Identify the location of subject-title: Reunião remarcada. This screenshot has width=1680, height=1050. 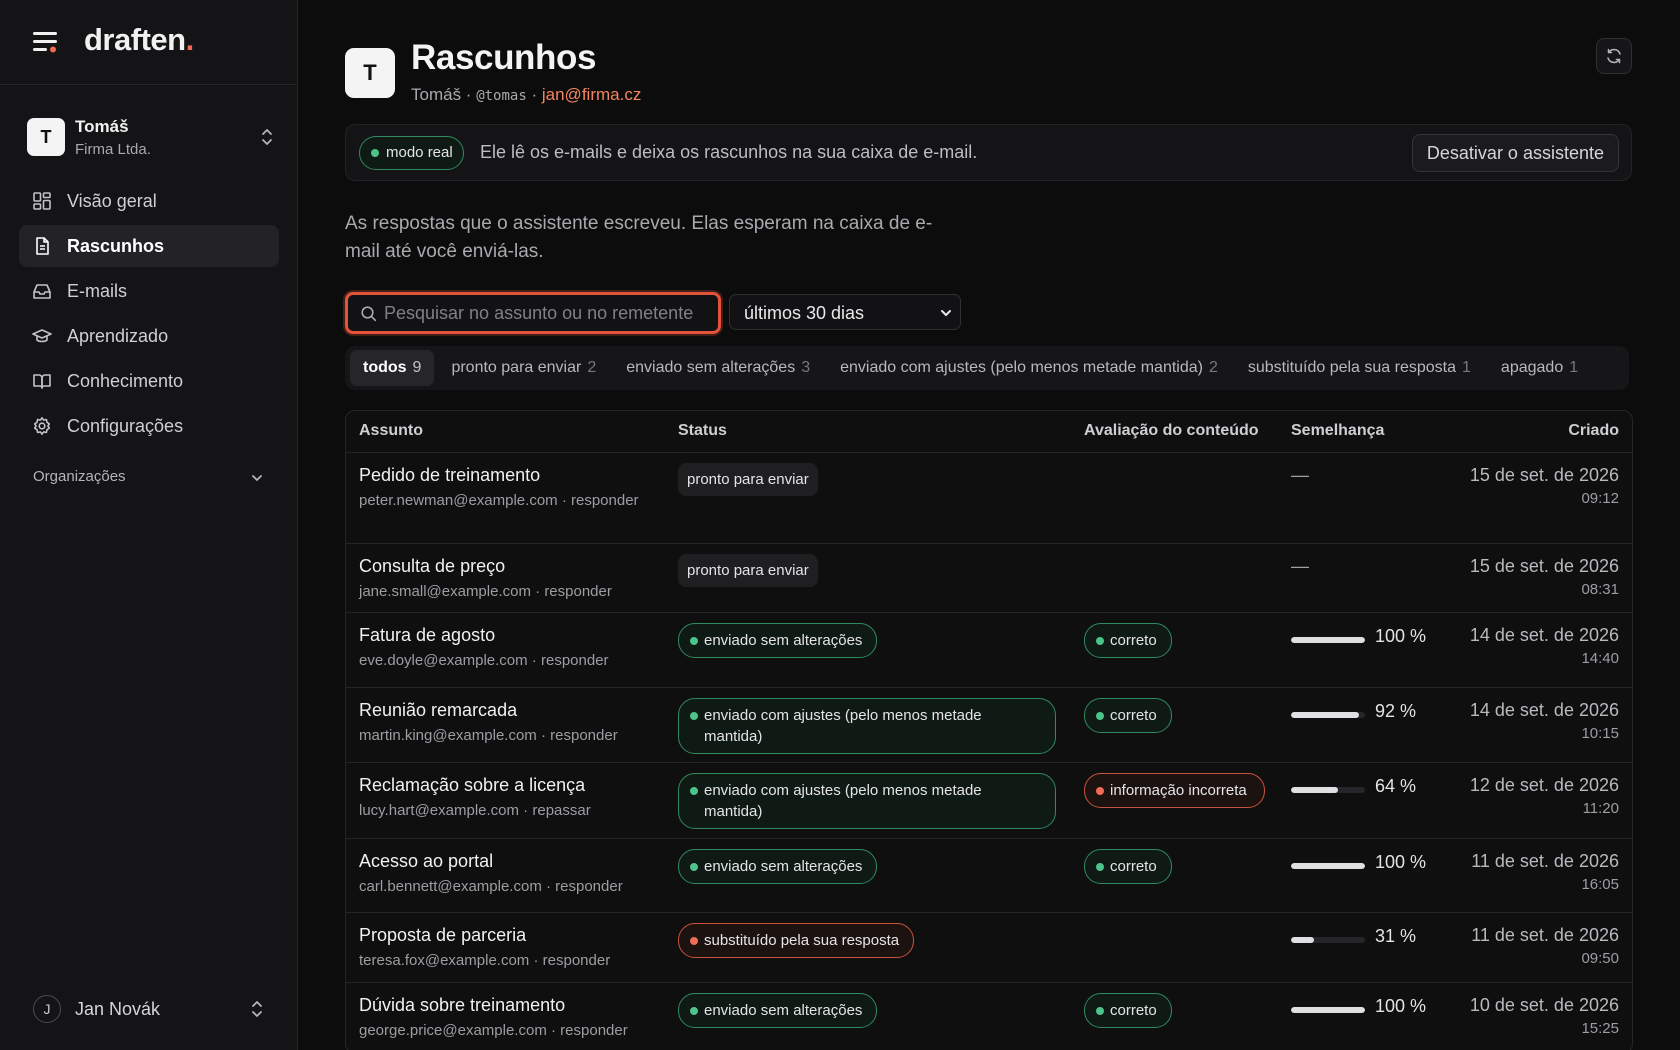
(509, 710).